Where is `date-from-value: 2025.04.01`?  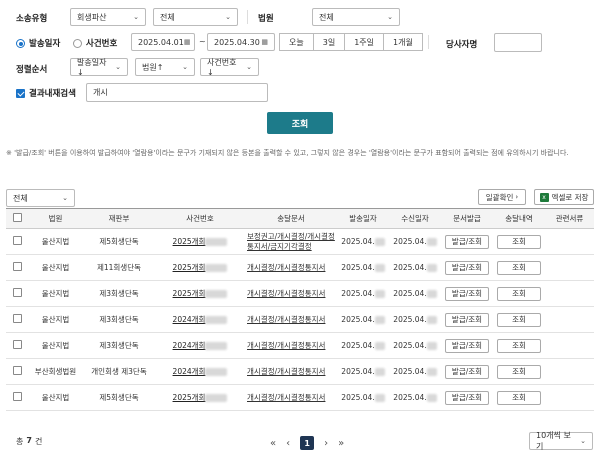
date-from-value: 2025.04.01 is located at coordinates (161, 42).